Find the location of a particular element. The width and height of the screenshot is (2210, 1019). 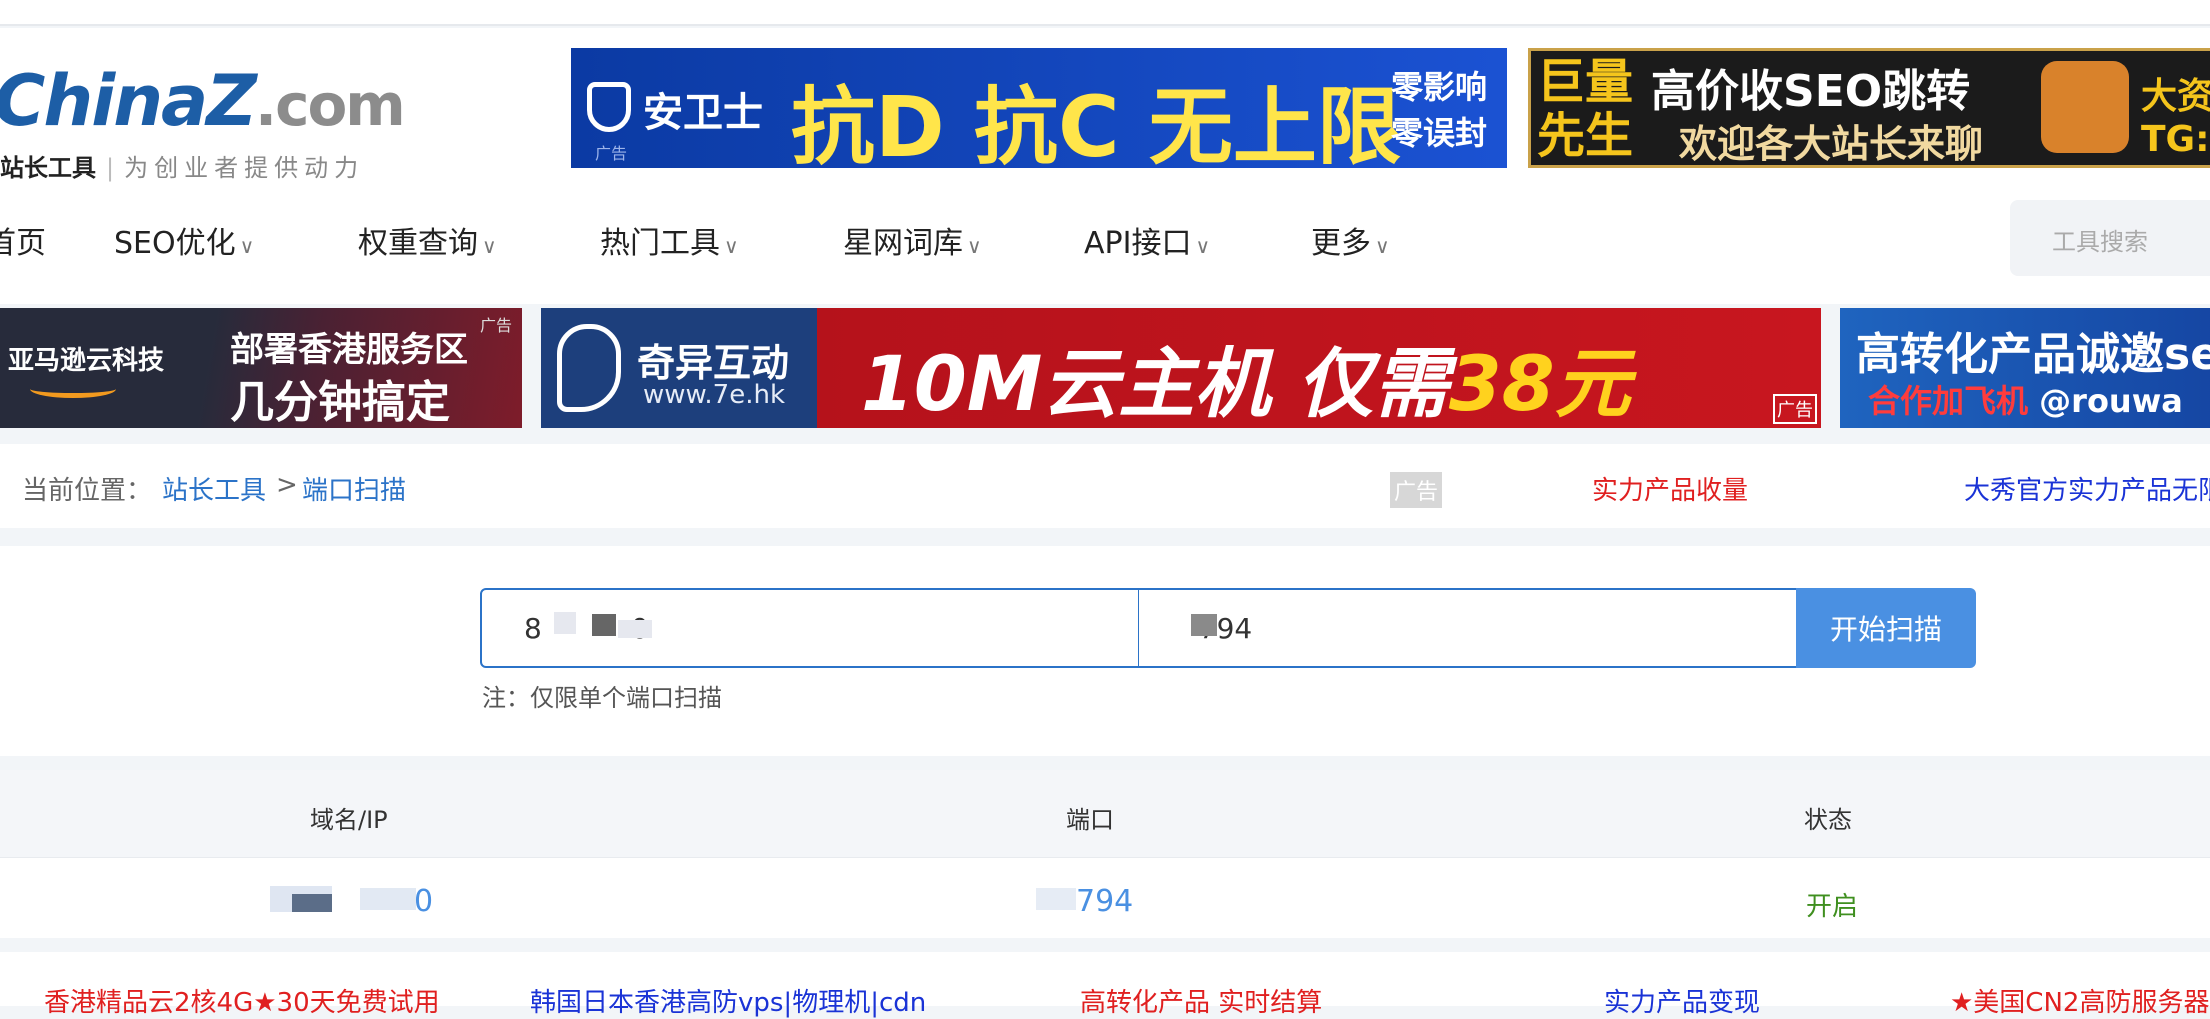

logo-subtitle: 站长工具 | 为创业者提供动力 is located at coordinates (182, 165).